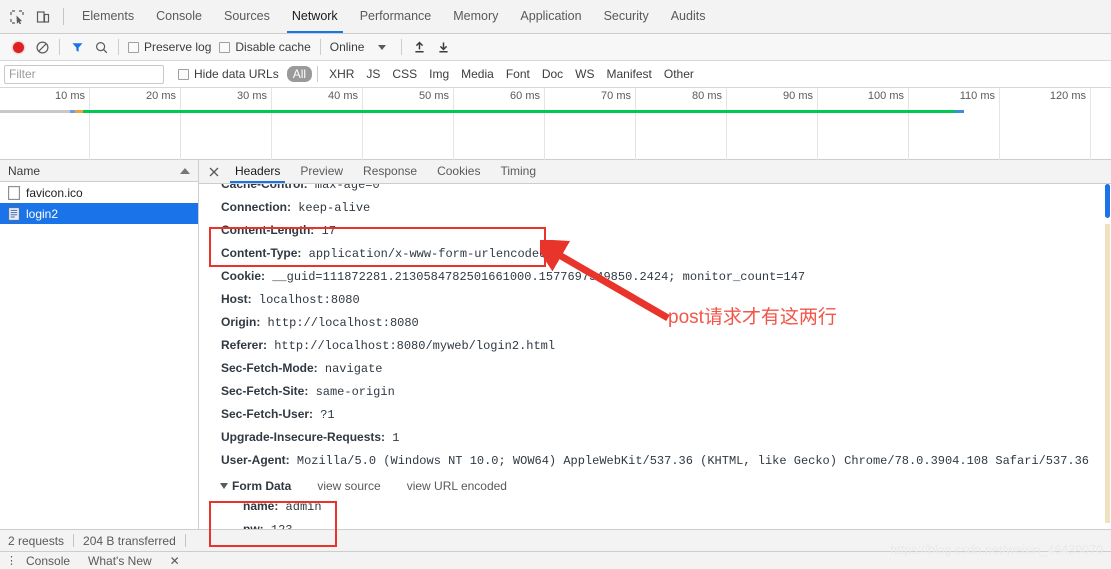 The width and height of the screenshot is (1111, 569). I want to click on drawer-tab-console: Console, so click(48, 561).